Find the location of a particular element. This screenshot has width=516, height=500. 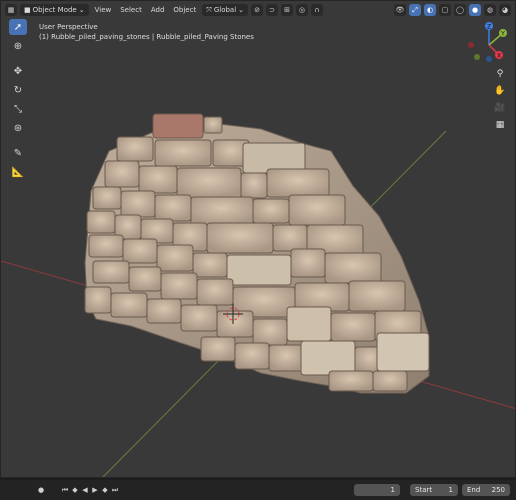

snap-icon: ⊃ is located at coordinates (272, 10).